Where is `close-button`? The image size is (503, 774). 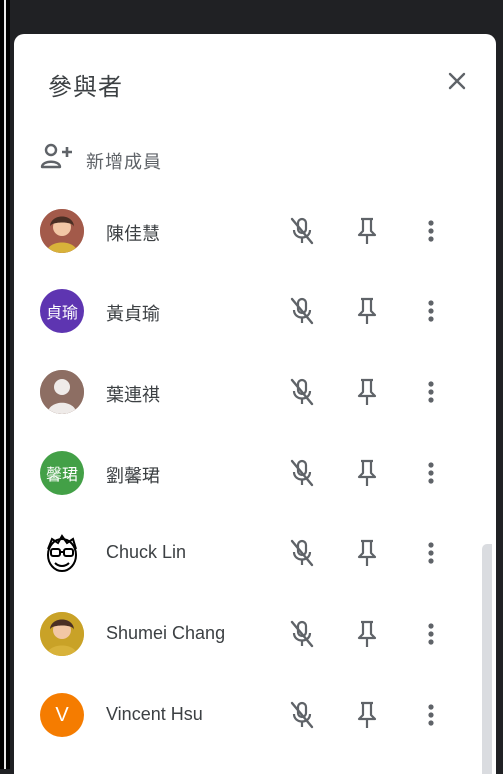 close-button is located at coordinates (457, 81).